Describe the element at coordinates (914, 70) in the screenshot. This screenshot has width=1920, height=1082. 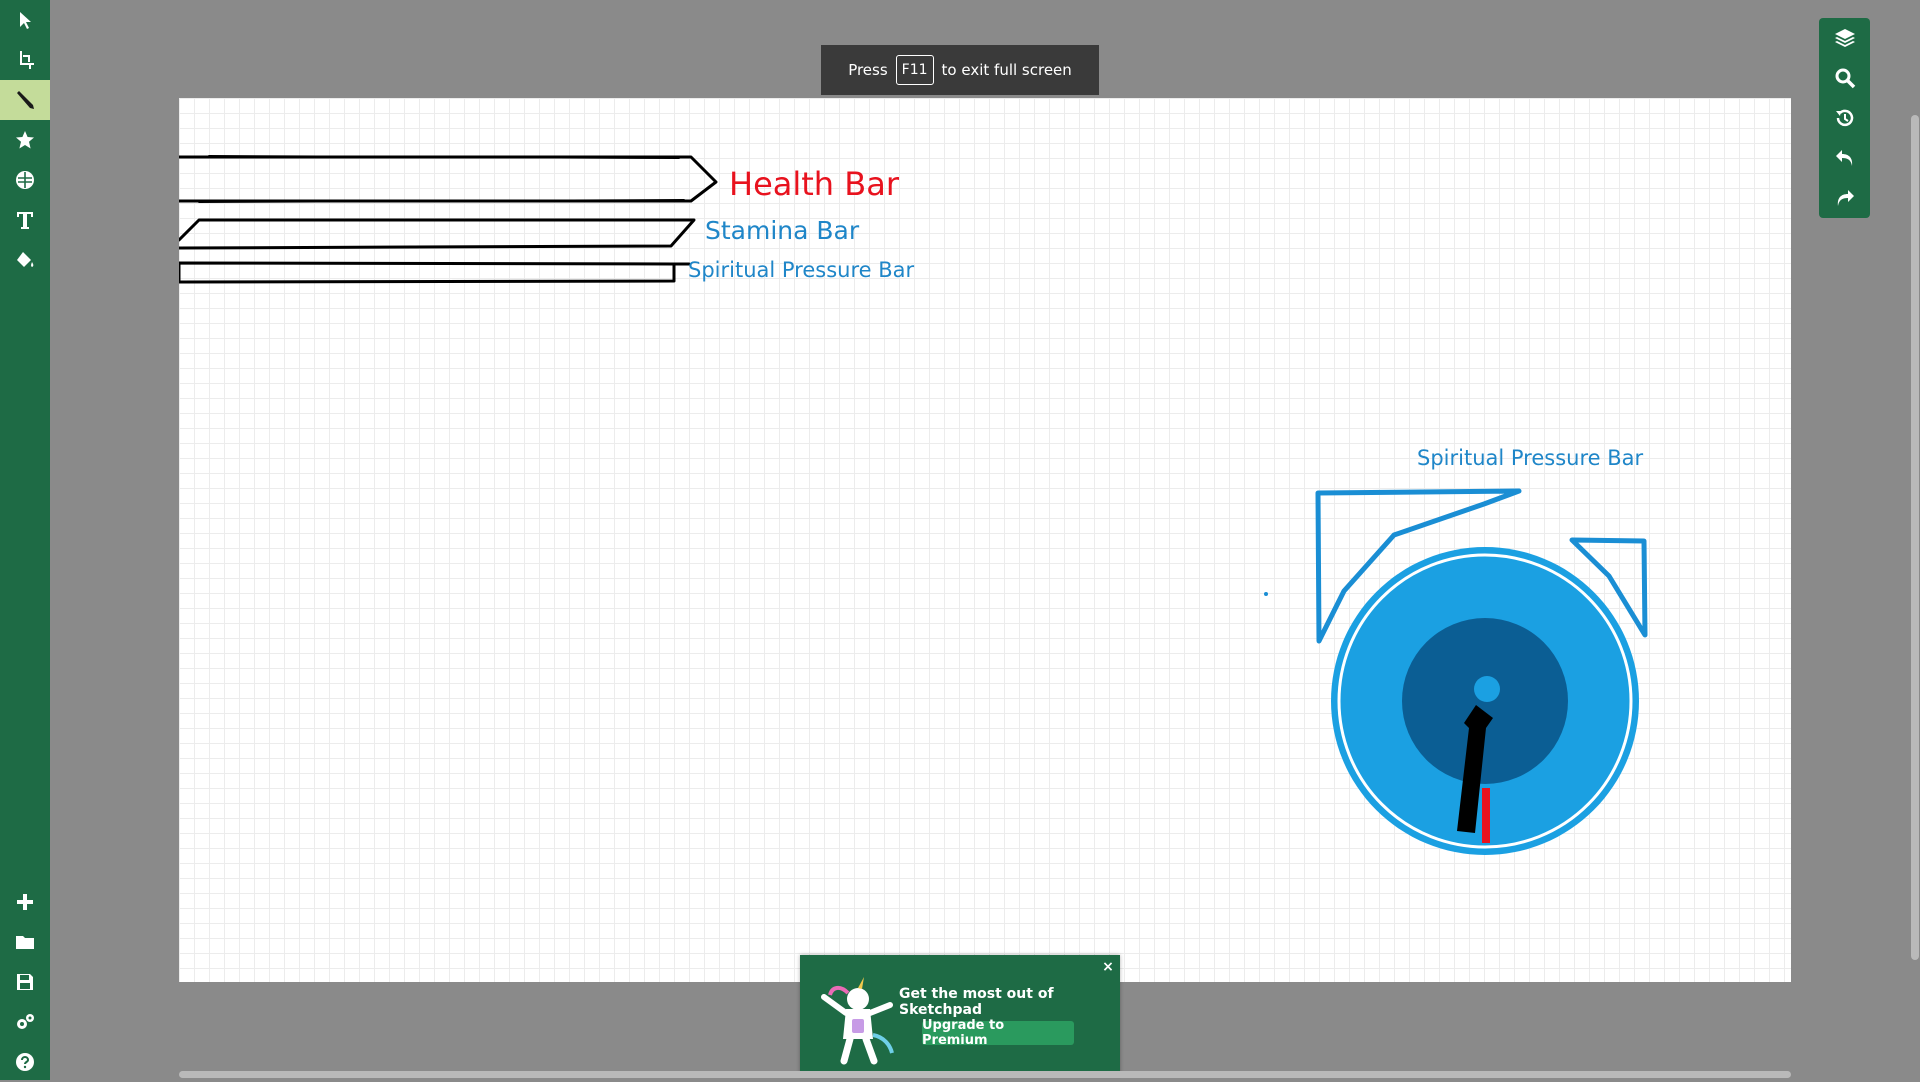
I see `fullscreen-key: F11` at that location.